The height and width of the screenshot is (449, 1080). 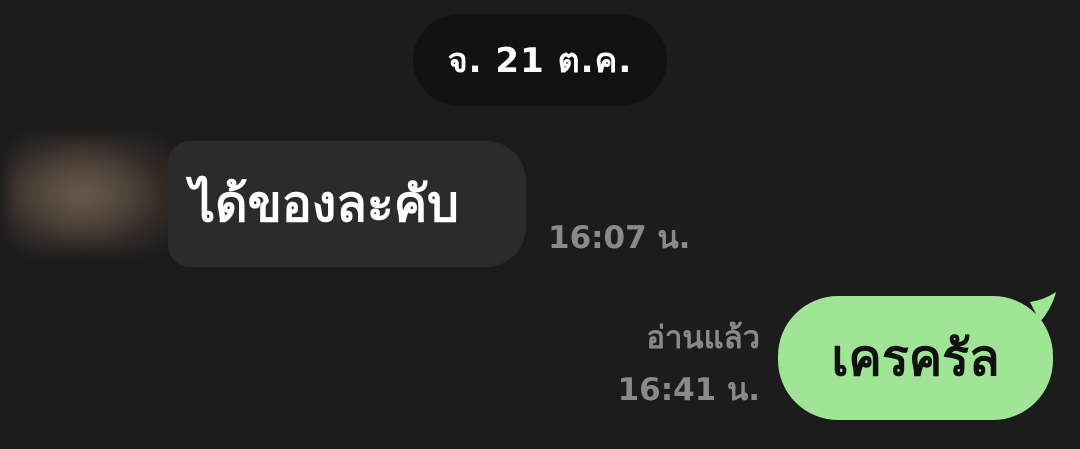 I want to click on incoming-message-bubble: ได้ของละคับ, so click(x=347, y=204).